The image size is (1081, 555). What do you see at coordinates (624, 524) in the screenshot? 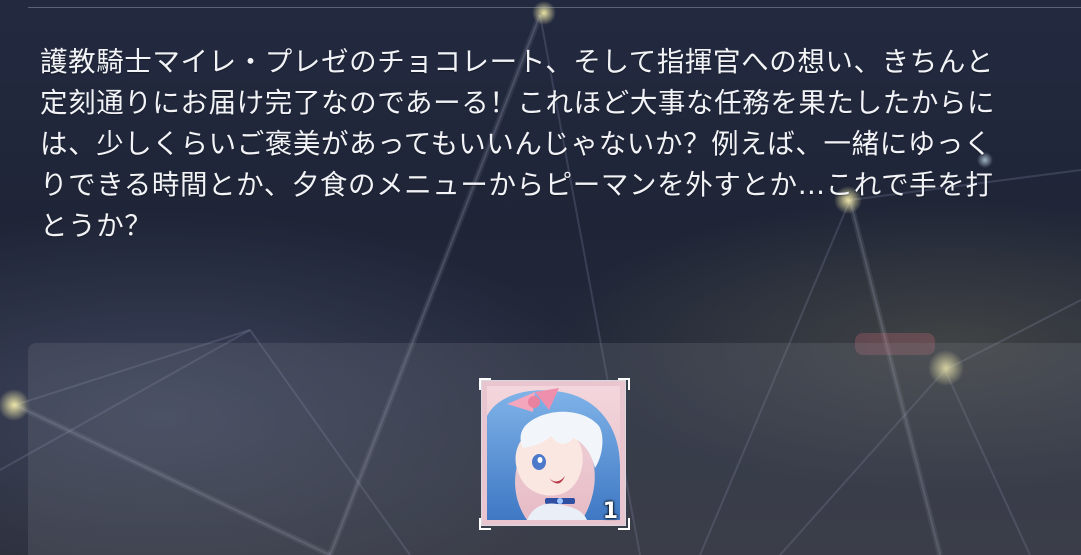
I see `frame-corner-bottom-right` at bounding box center [624, 524].